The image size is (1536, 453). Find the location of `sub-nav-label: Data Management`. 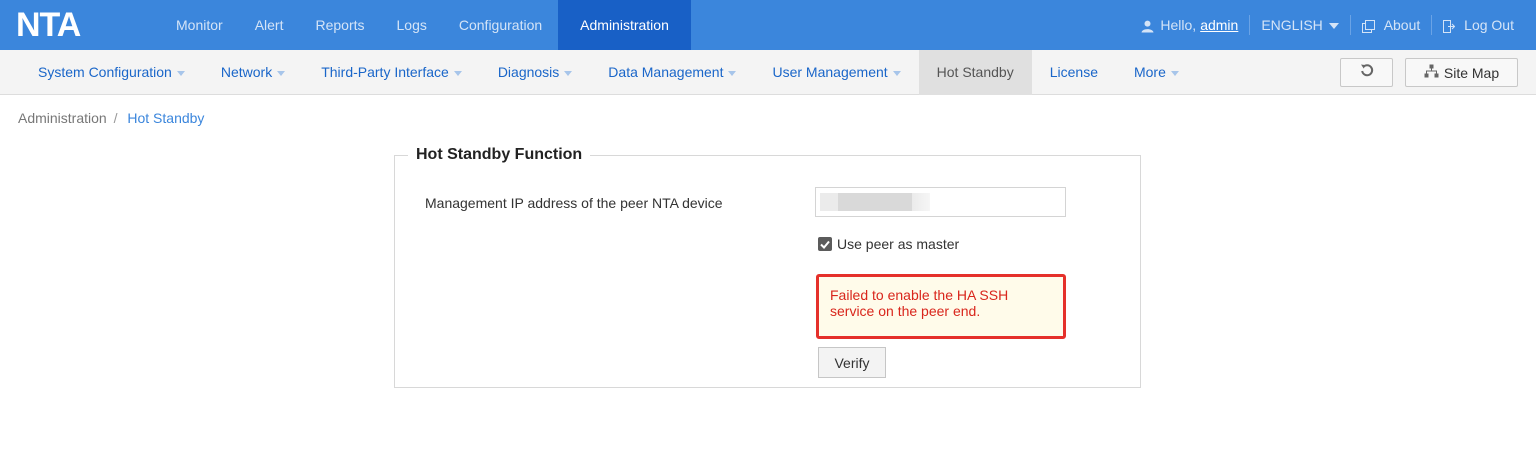

sub-nav-label: Data Management is located at coordinates (666, 72).